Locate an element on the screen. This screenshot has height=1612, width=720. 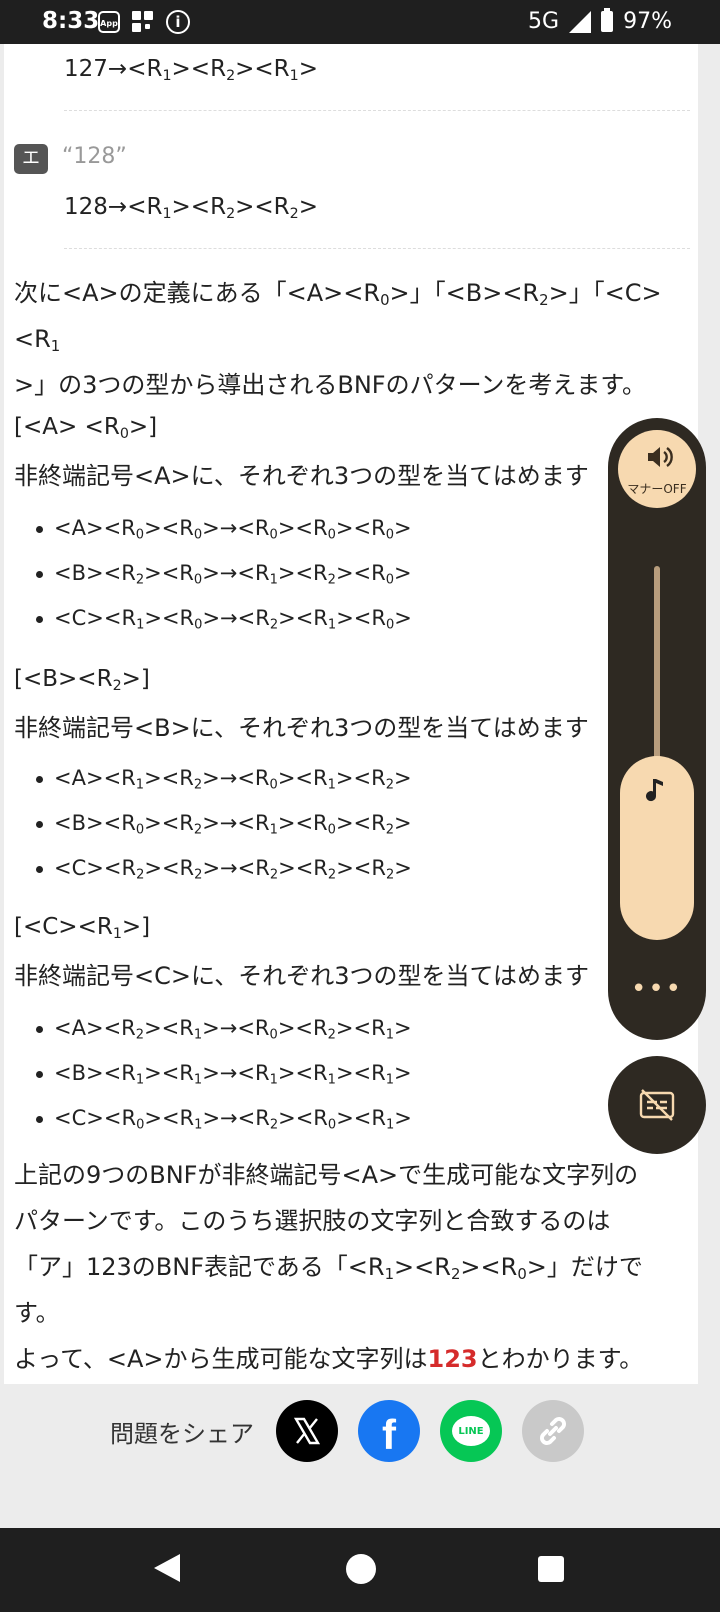
status-bar: 8:33 App i 5G 97% is located at coordinates (360, 22).